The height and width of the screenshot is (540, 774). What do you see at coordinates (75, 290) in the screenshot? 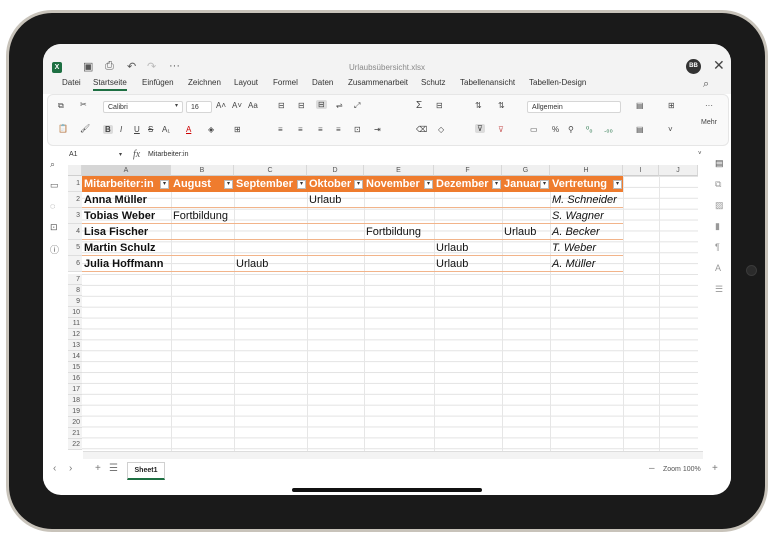
I see `row-header: 8` at bounding box center [75, 290].